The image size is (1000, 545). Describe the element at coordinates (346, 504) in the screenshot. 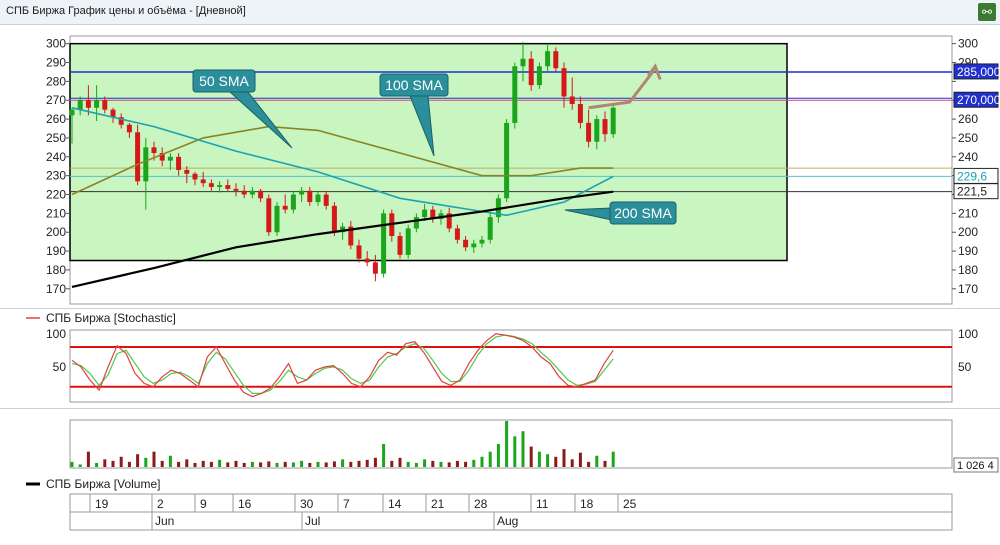

I see `x-day-label: 7` at that location.